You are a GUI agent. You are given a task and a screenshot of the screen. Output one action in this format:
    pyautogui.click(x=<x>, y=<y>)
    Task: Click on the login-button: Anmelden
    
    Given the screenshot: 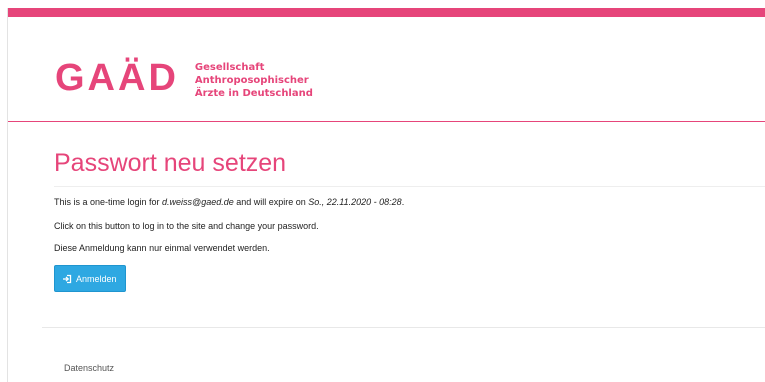 What is the action you would take?
    pyautogui.click(x=90, y=278)
    